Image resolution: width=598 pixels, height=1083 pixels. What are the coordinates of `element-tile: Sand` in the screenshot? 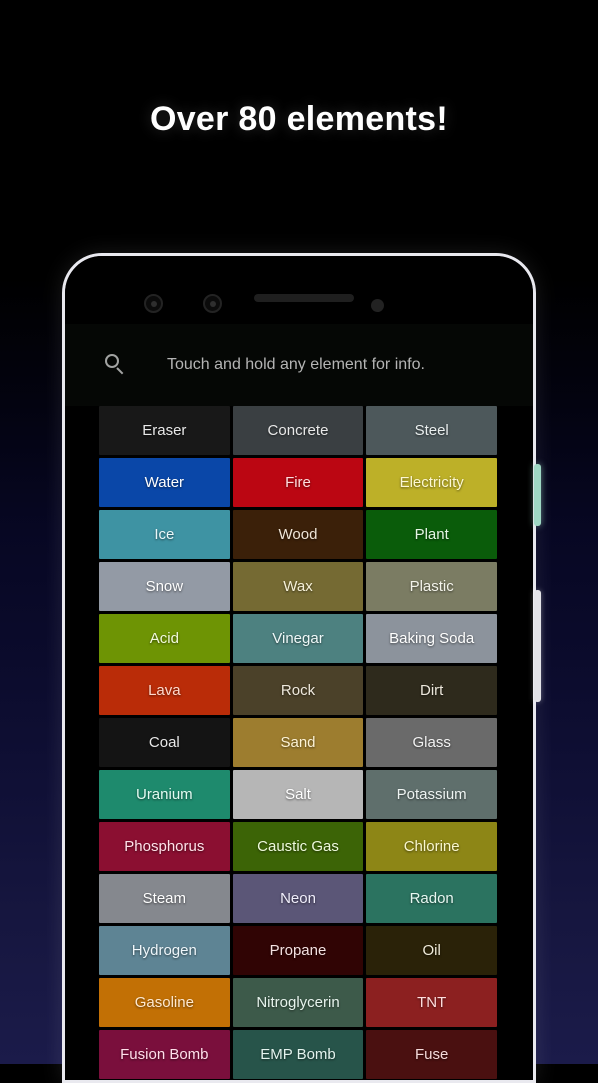 It's located at (298, 742).